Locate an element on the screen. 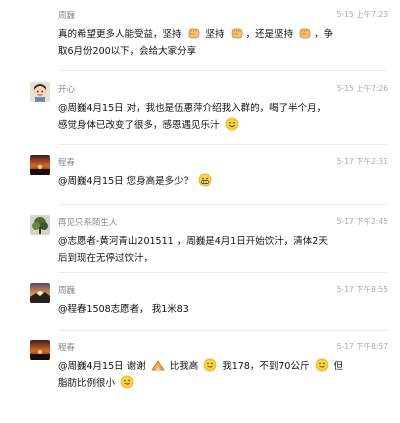 The width and height of the screenshot is (400, 423). commenter-name: 再见只系陌生人 is located at coordinates (88, 222).